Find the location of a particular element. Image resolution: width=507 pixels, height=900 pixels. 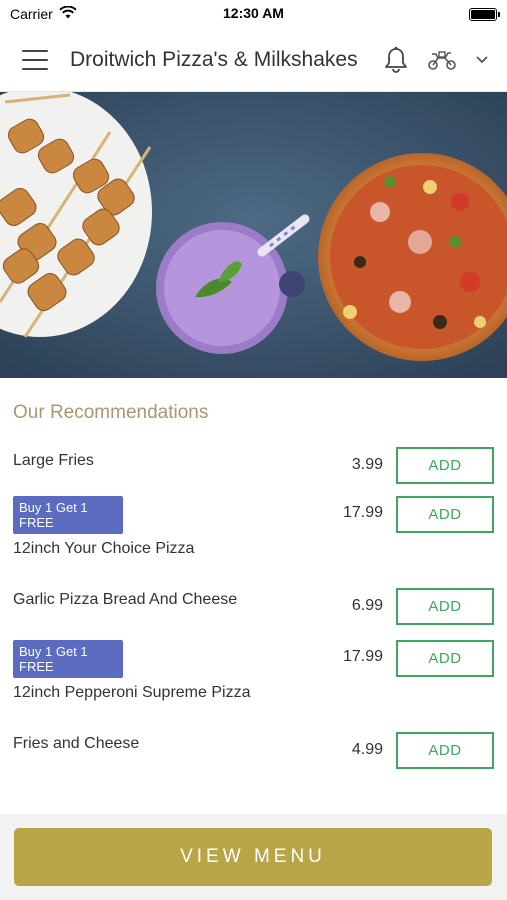

item-info: Fries and Cheese is located at coordinates (168, 743).